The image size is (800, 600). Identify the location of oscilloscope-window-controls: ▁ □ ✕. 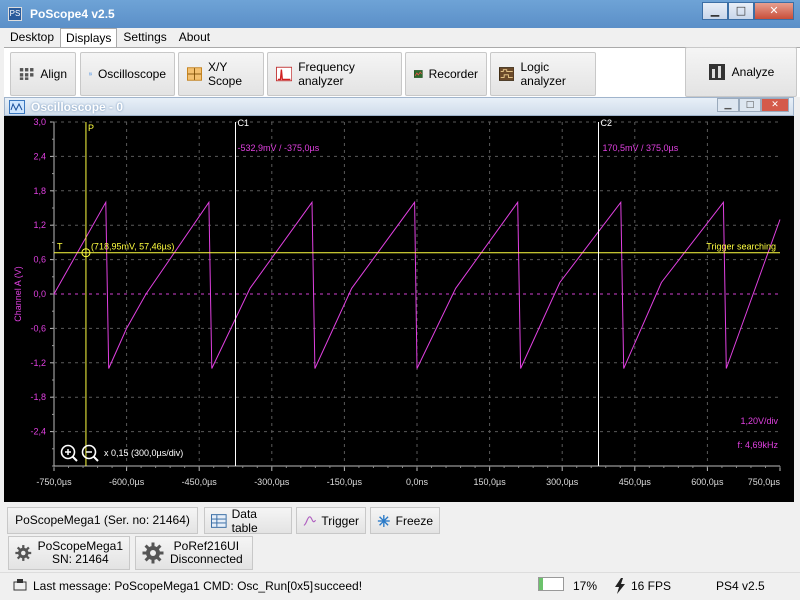
(753, 105).